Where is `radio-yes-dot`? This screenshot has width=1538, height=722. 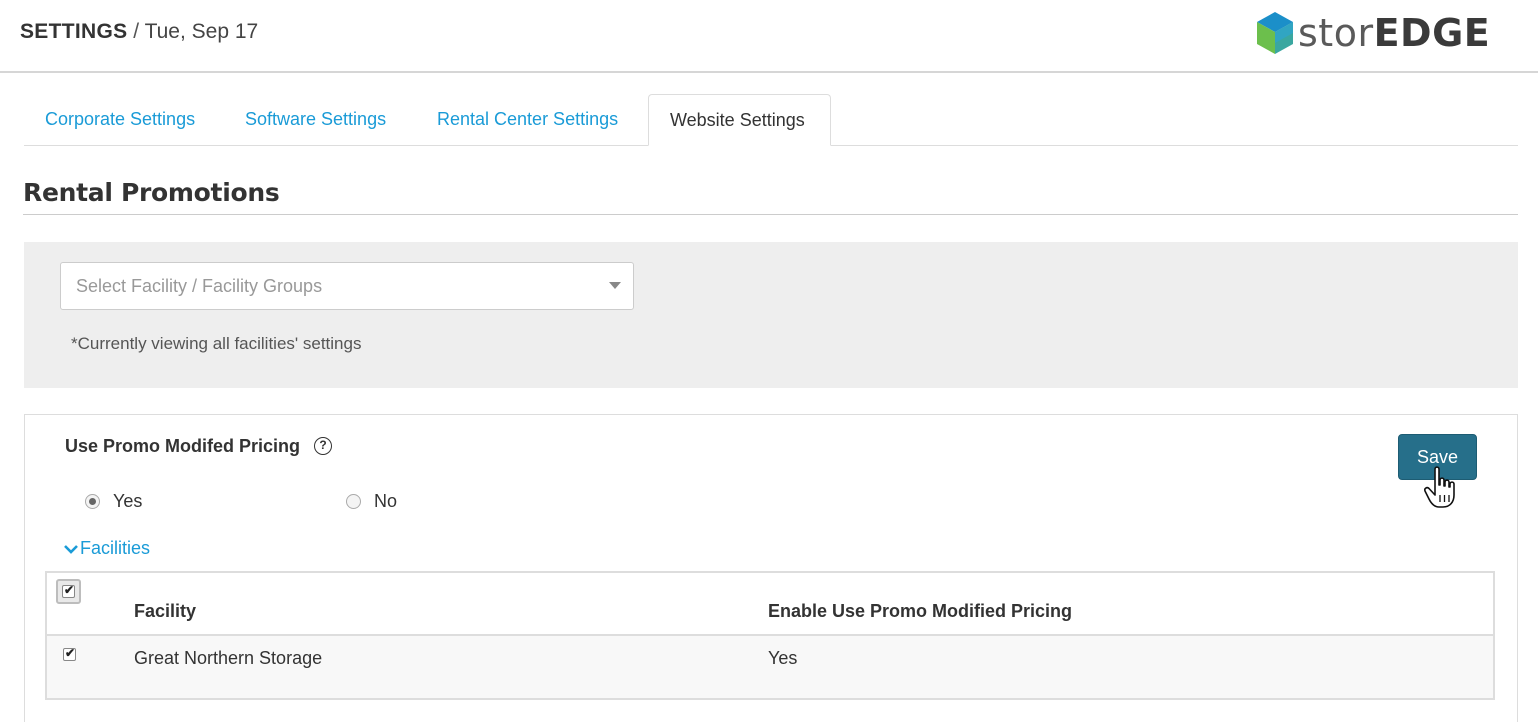 radio-yes-dot is located at coordinates (92, 501).